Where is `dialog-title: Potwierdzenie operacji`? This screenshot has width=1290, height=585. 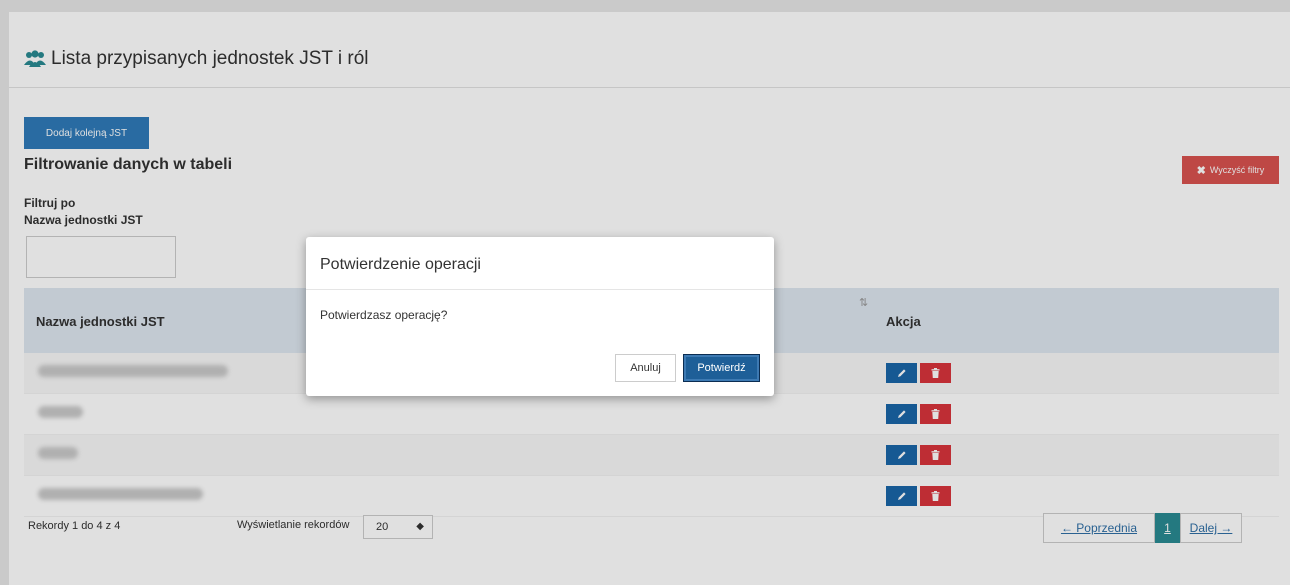 dialog-title: Potwierdzenie operacji is located at coordinates (400, 264).